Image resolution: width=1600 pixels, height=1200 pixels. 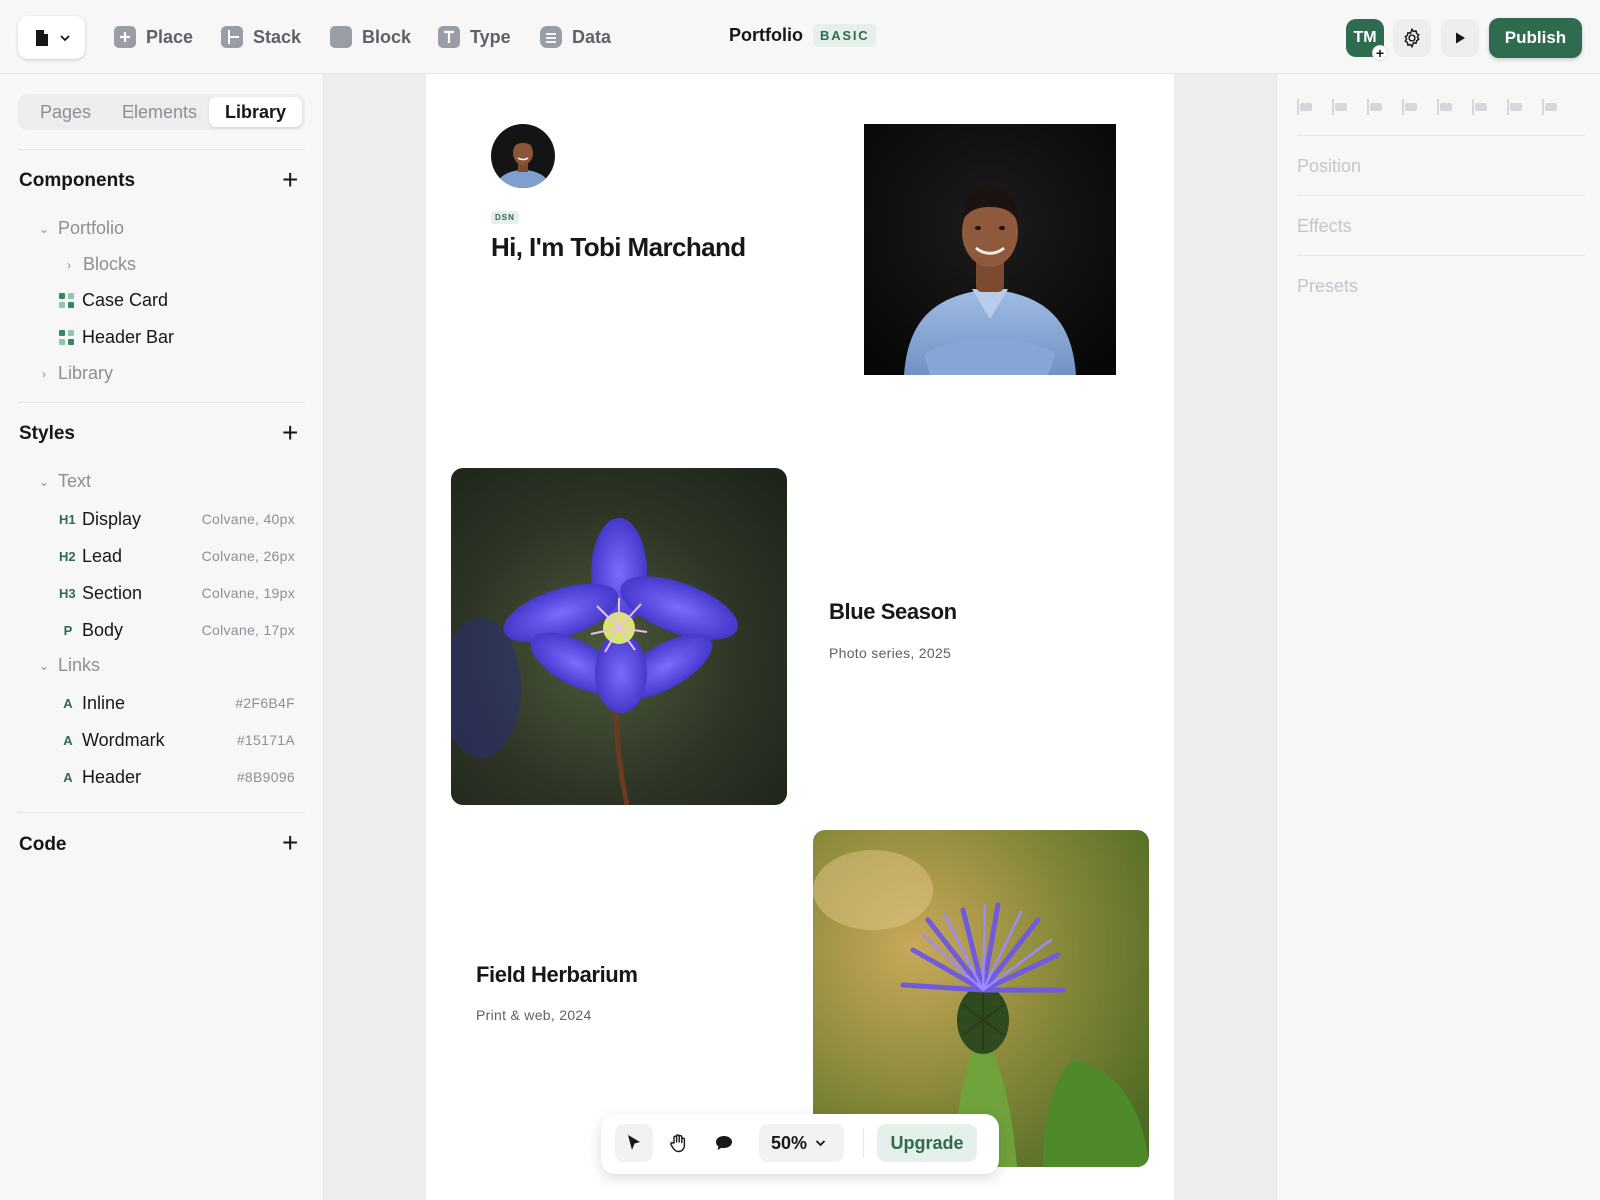 What do you see at coordinates (248, 519) in the screenshot?
I see `style-meta: Colvane, 40px` at bounding box center [248, 519].